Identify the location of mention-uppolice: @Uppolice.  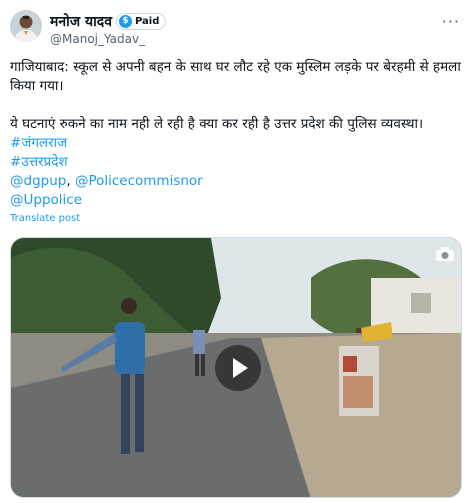
(236, 200).